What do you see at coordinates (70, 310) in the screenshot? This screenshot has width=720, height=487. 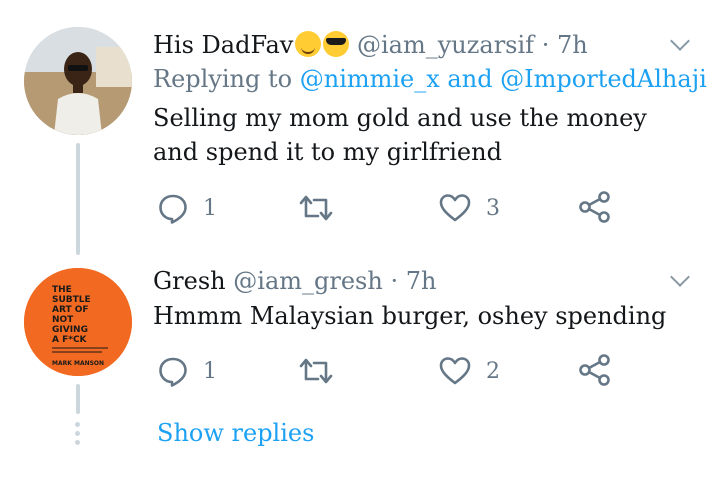 I see `svg-text: ART OF` at bounding box center [70, 310].